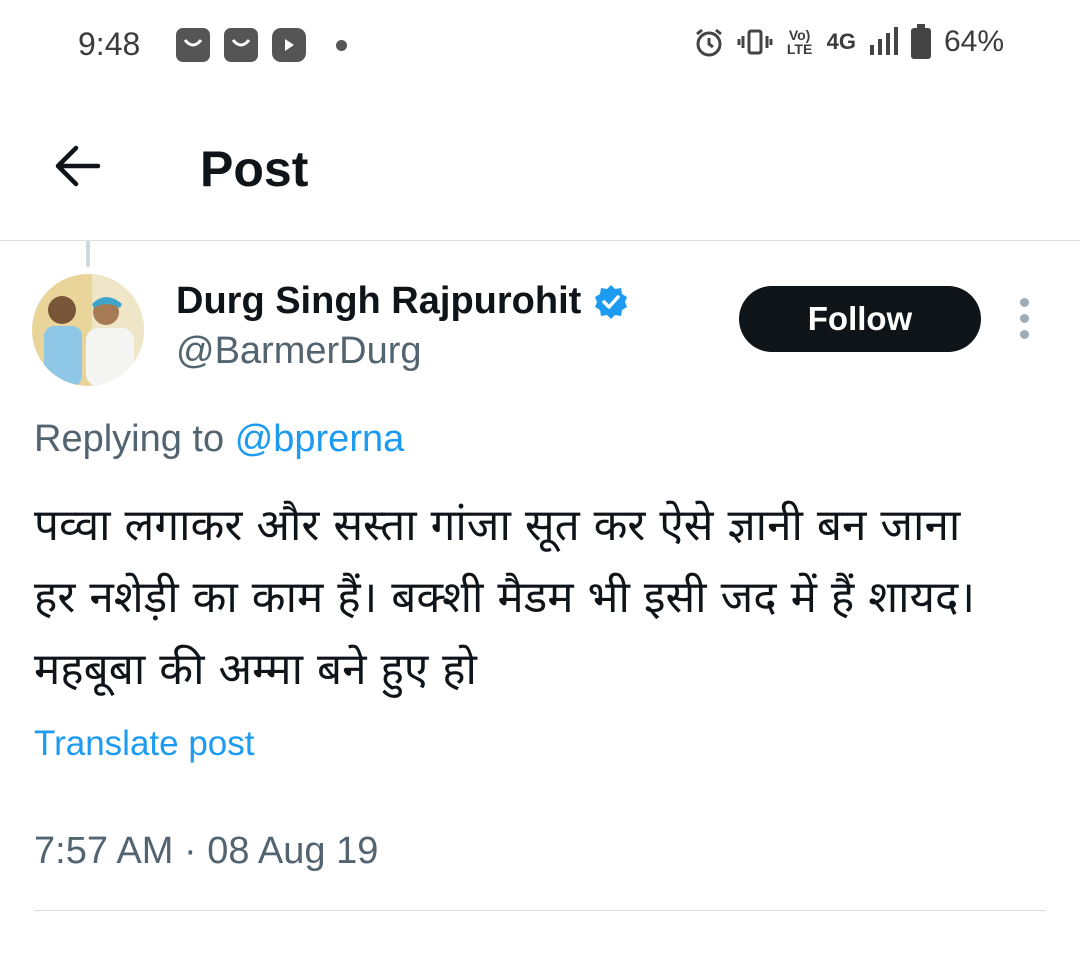 Image resolution: width=1080 pixels, height=955 pixels. I want to click on network-type: 4G, so click(841, 41).